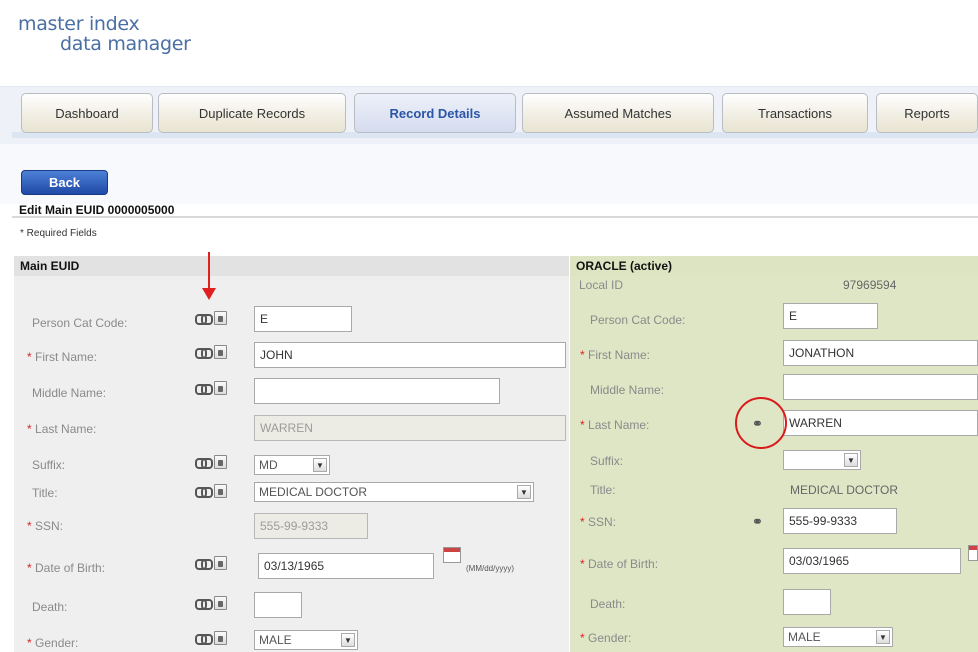 This screenshot has width=978, height=652. I want to click on tab-dashboard: Dashboard, so click(87, 113).